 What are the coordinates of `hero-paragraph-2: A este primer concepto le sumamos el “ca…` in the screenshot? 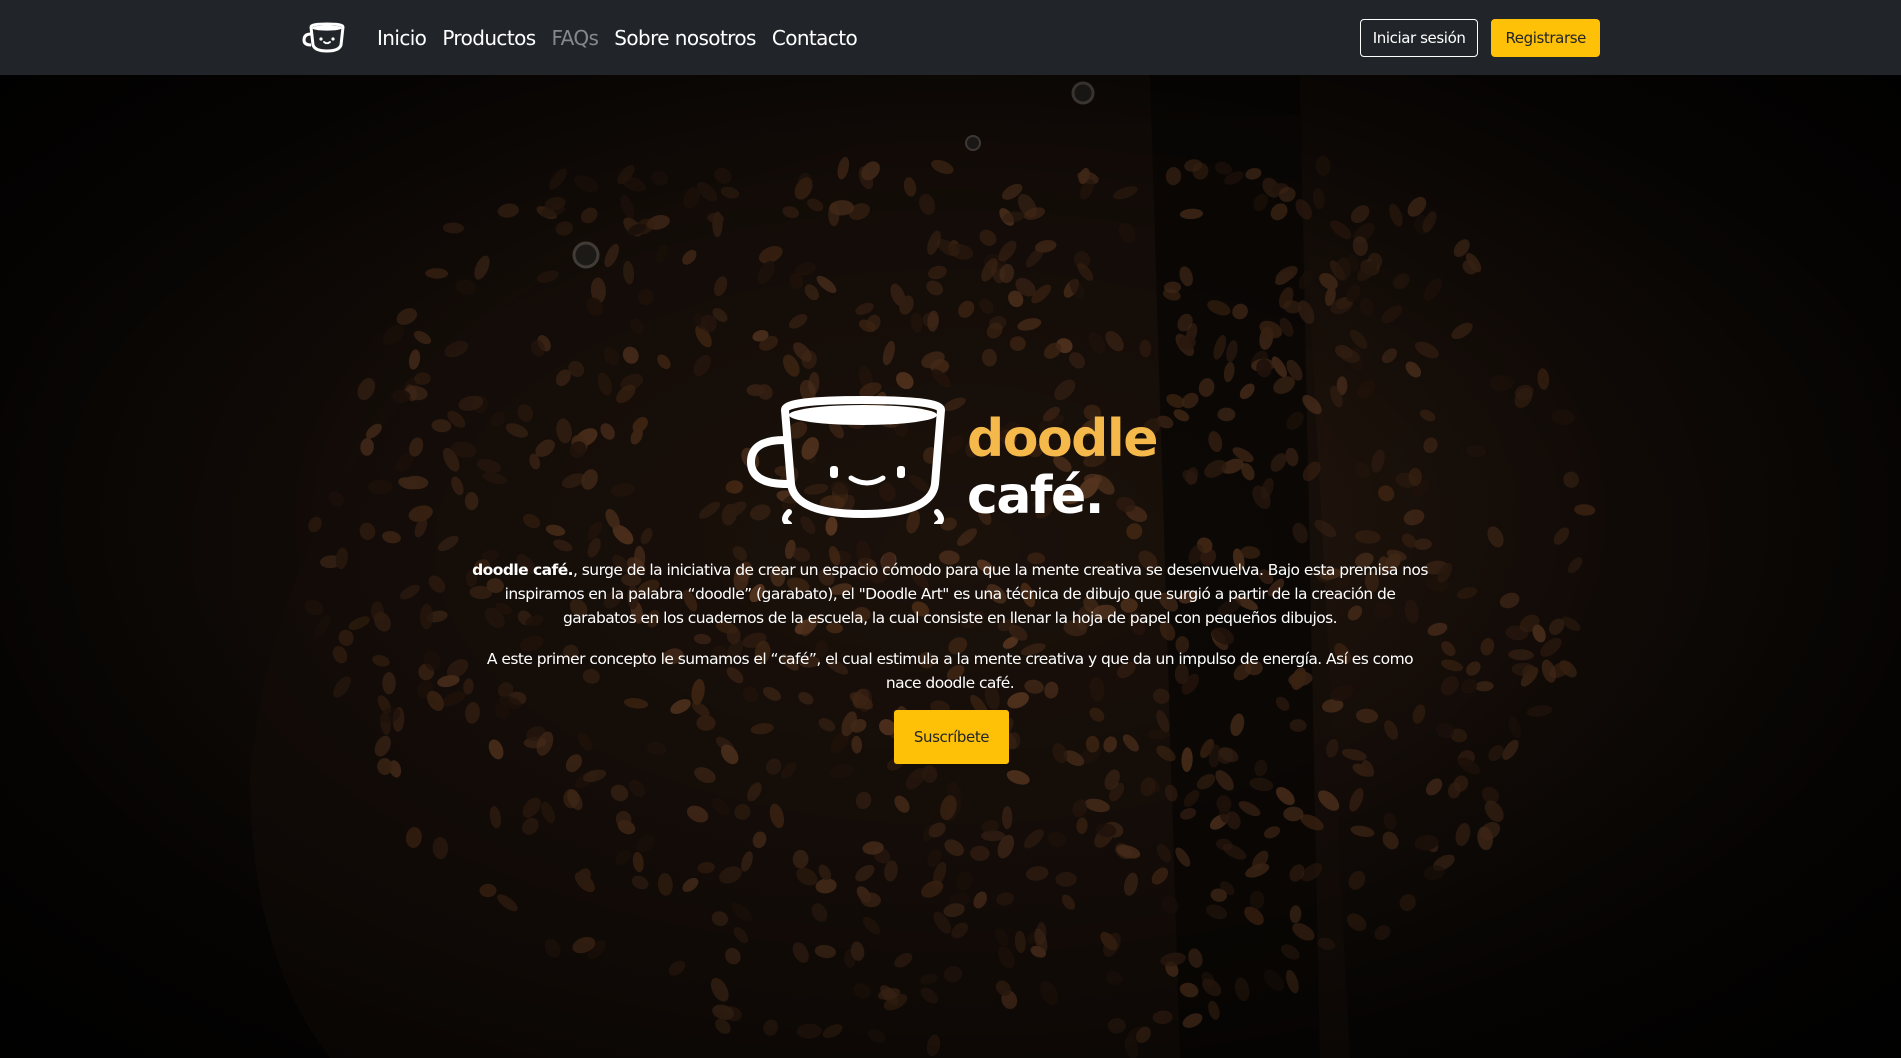 It's located at (950, 671).